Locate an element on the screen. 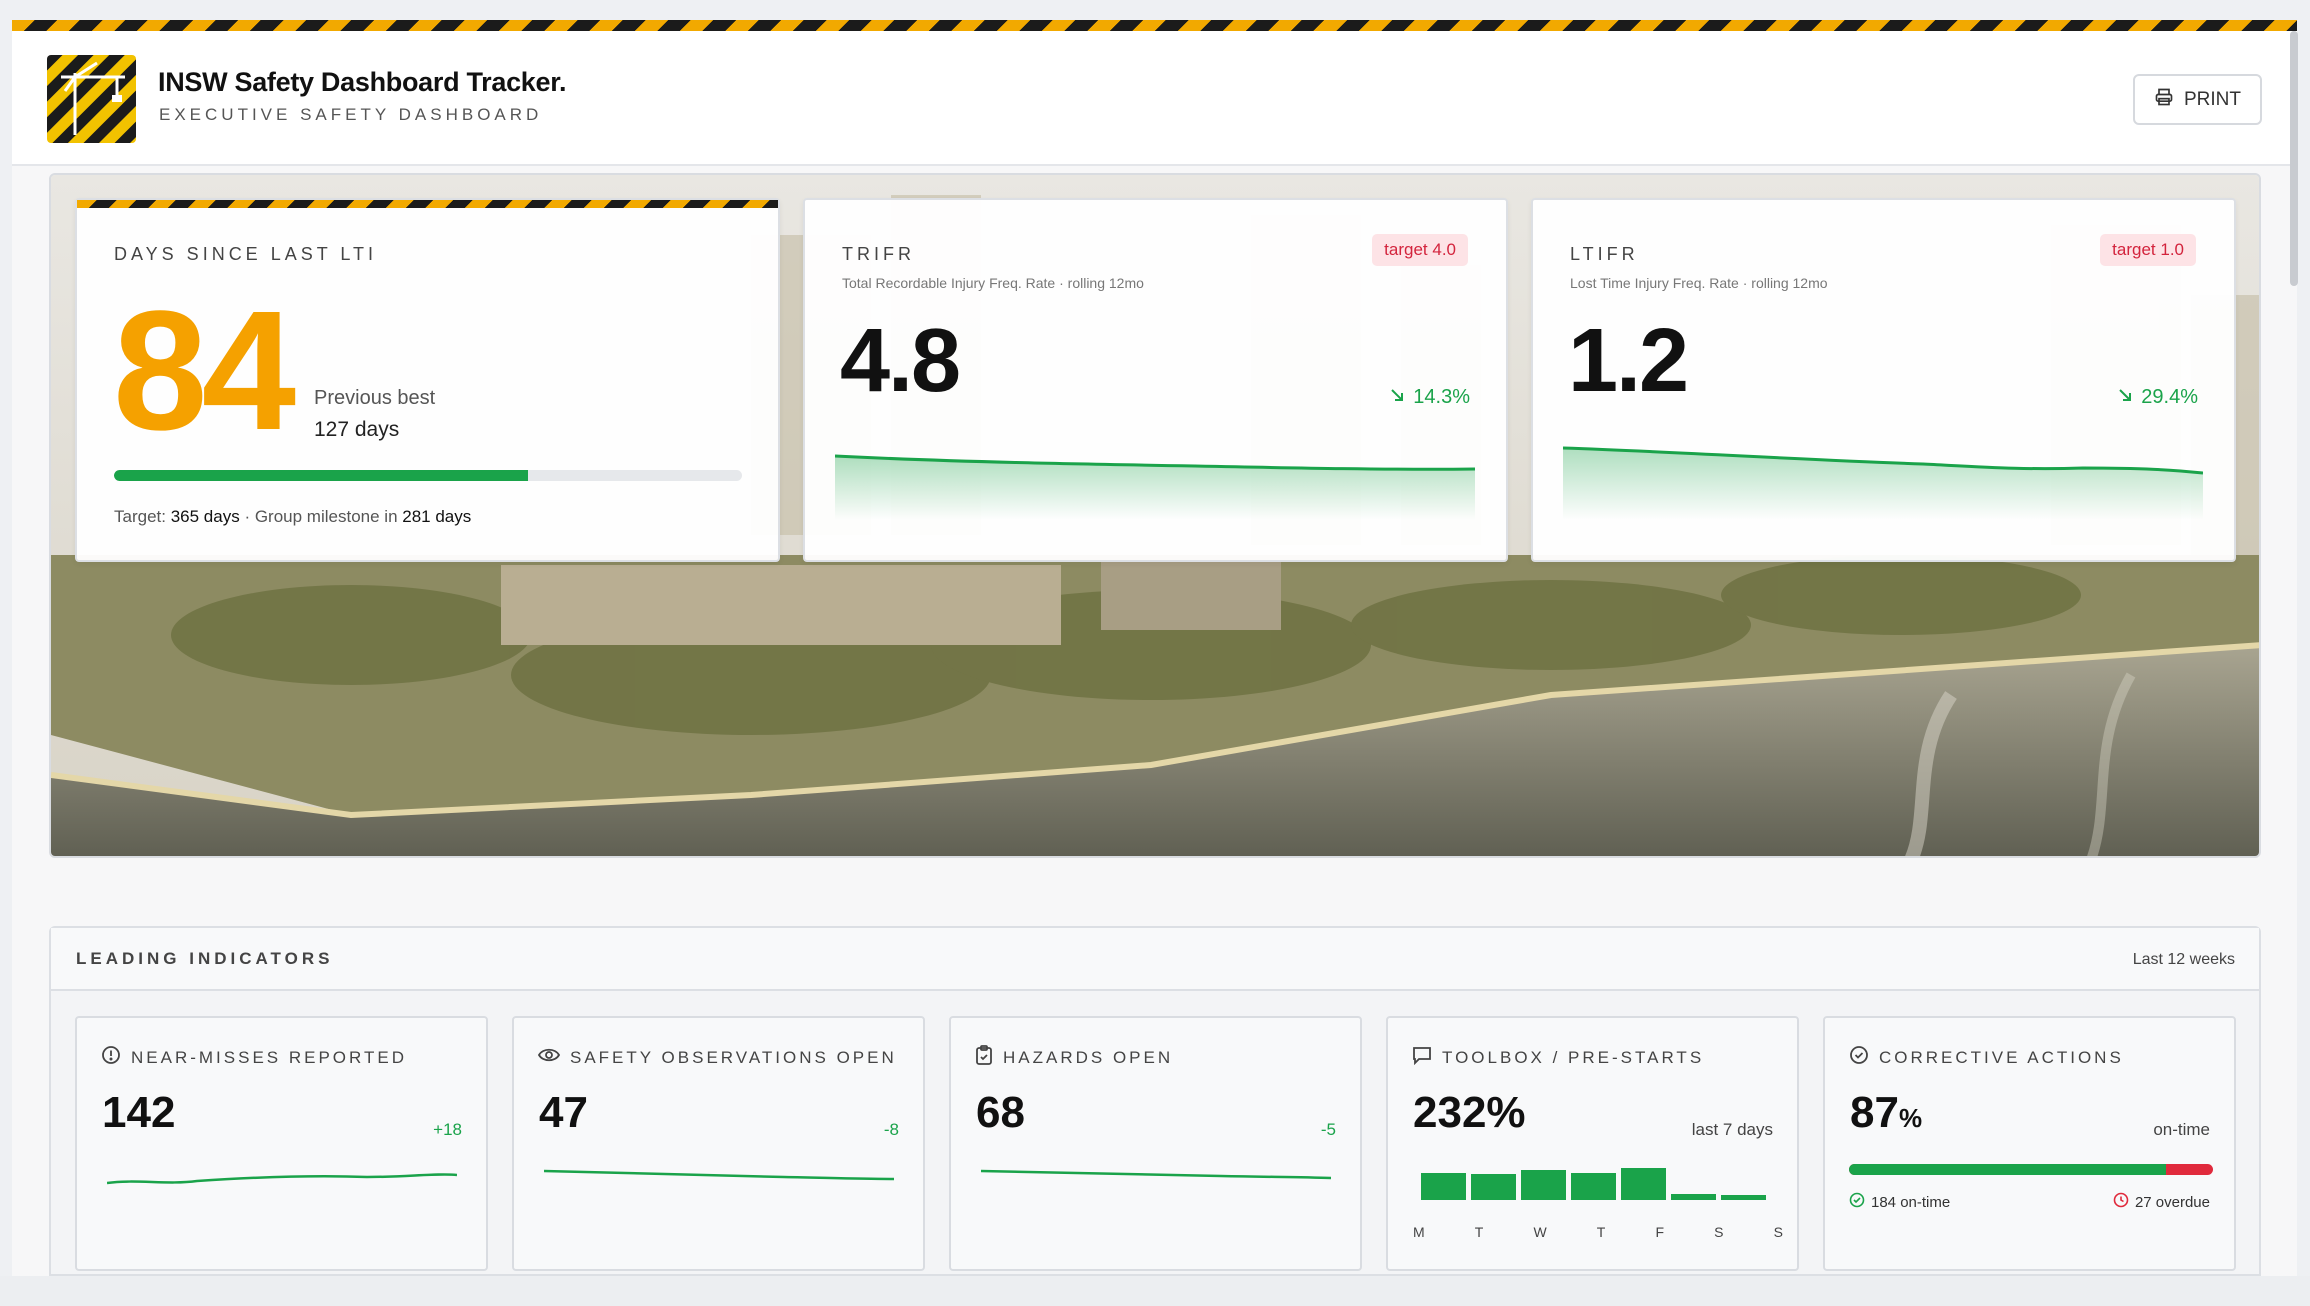 The width and height of the screenshot is (2310, 1306). corrective-progress-fill is located at coordinates (2007, 1169).